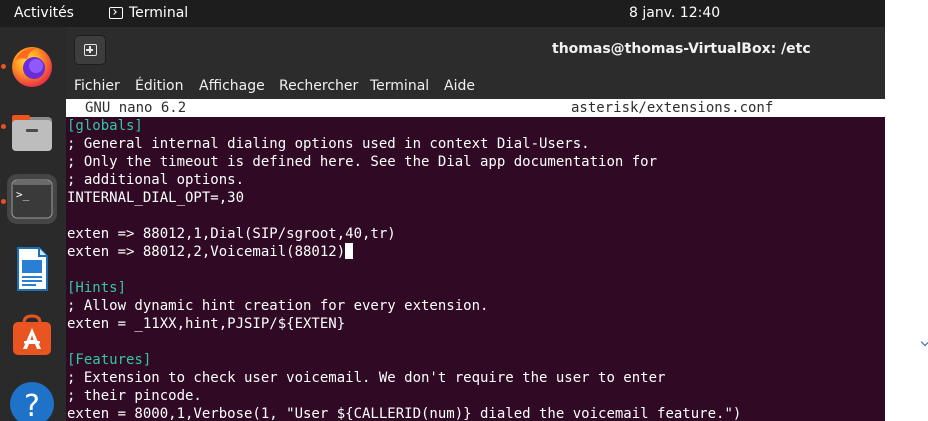  I want to click on section-header-line: [Hints], so click(96, 288).